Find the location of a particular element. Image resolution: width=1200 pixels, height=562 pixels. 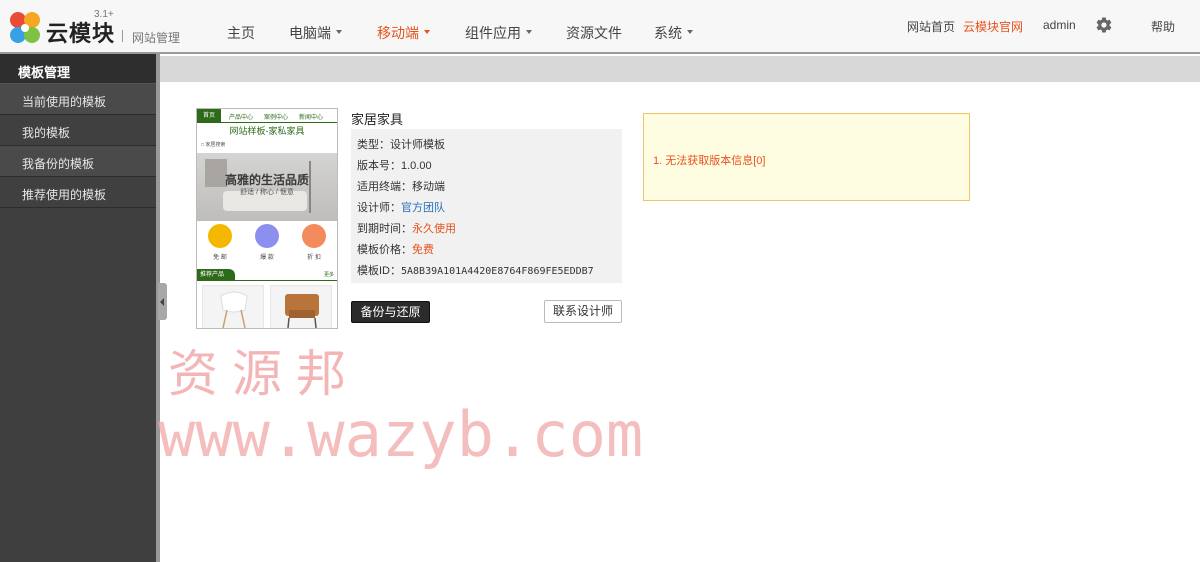

backup-restore-button: 备份与还原 is located at coordinates (390, 312).